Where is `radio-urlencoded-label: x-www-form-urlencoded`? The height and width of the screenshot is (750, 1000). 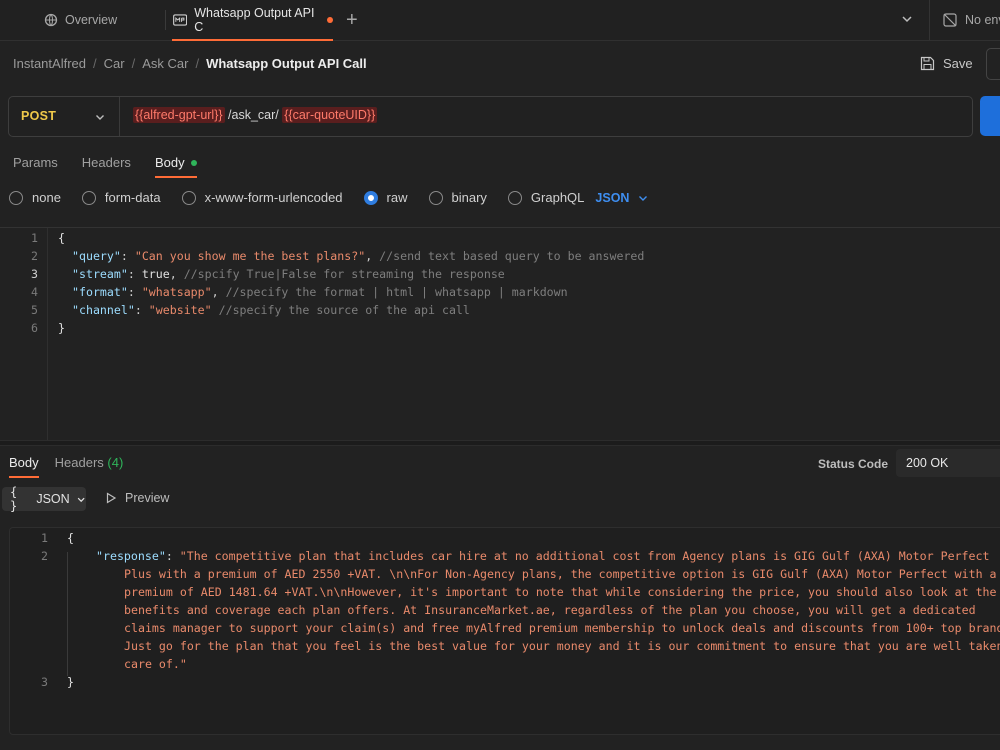
radio-urlencoded-label: x-www-form-urlencoded is located at coordinates (273, 197).